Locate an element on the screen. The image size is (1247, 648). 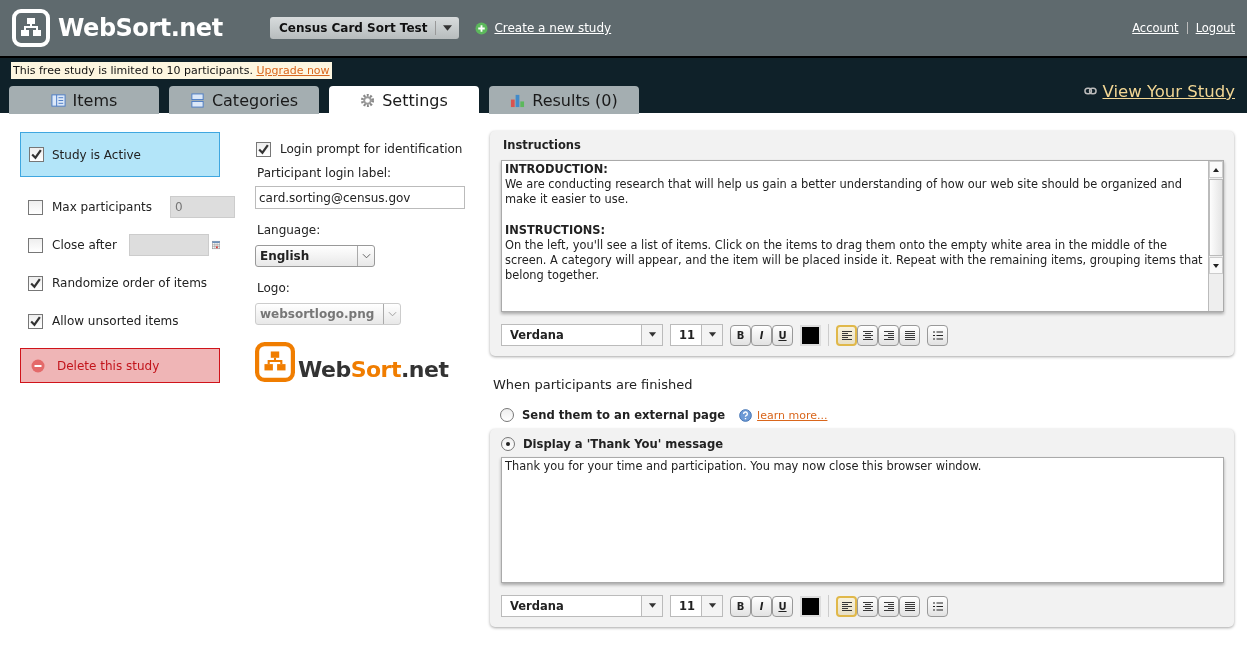
plus-icon is located at coordinates (482, 28).